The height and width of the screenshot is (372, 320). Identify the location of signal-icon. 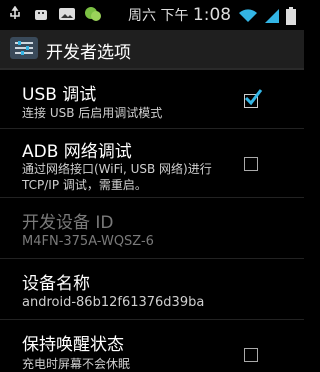
(272, 16).